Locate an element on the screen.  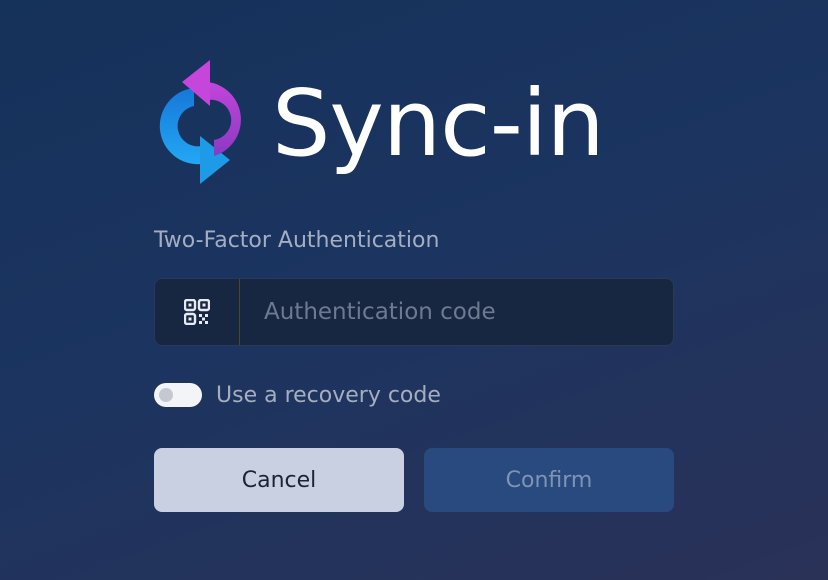
code-field-addon is located at coordinates (197, 312).